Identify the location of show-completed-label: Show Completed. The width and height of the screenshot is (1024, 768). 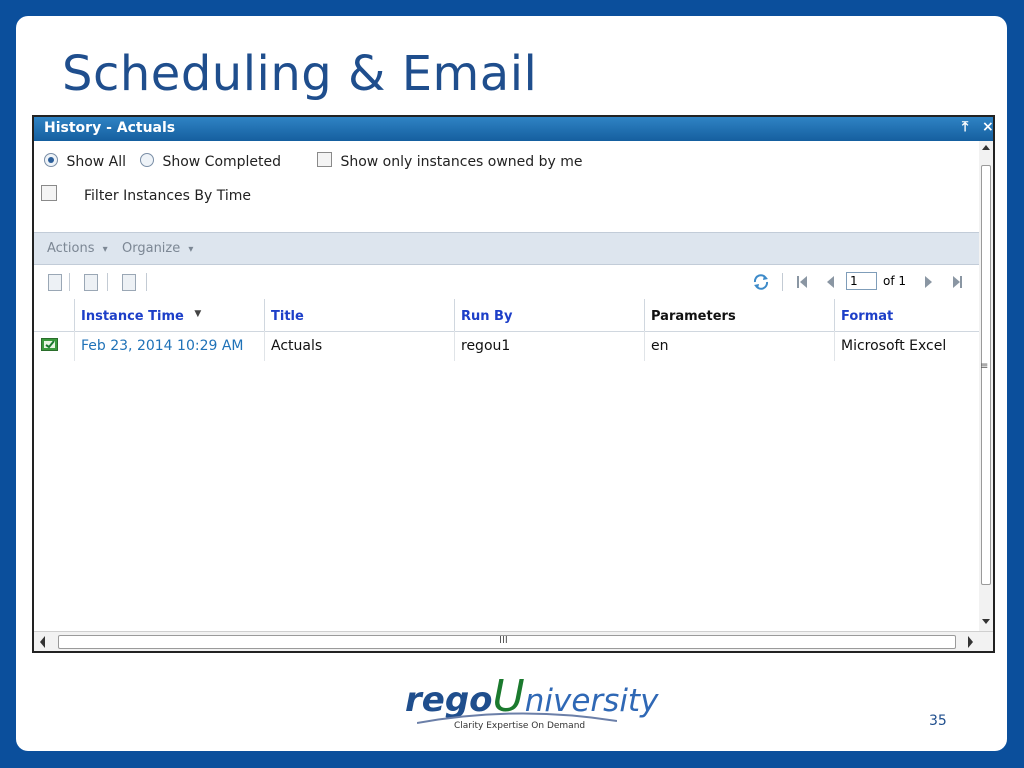
(222, 162).